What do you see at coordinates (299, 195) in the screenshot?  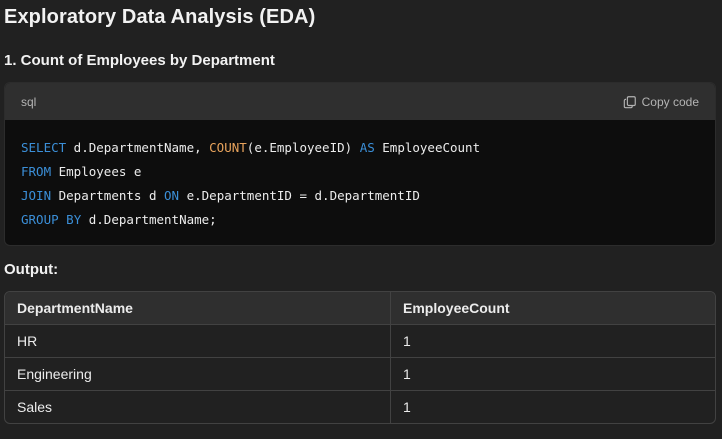 I see `code-text: e.DepartmentID = d.DepartmentID` at bounding box center [299, 195].